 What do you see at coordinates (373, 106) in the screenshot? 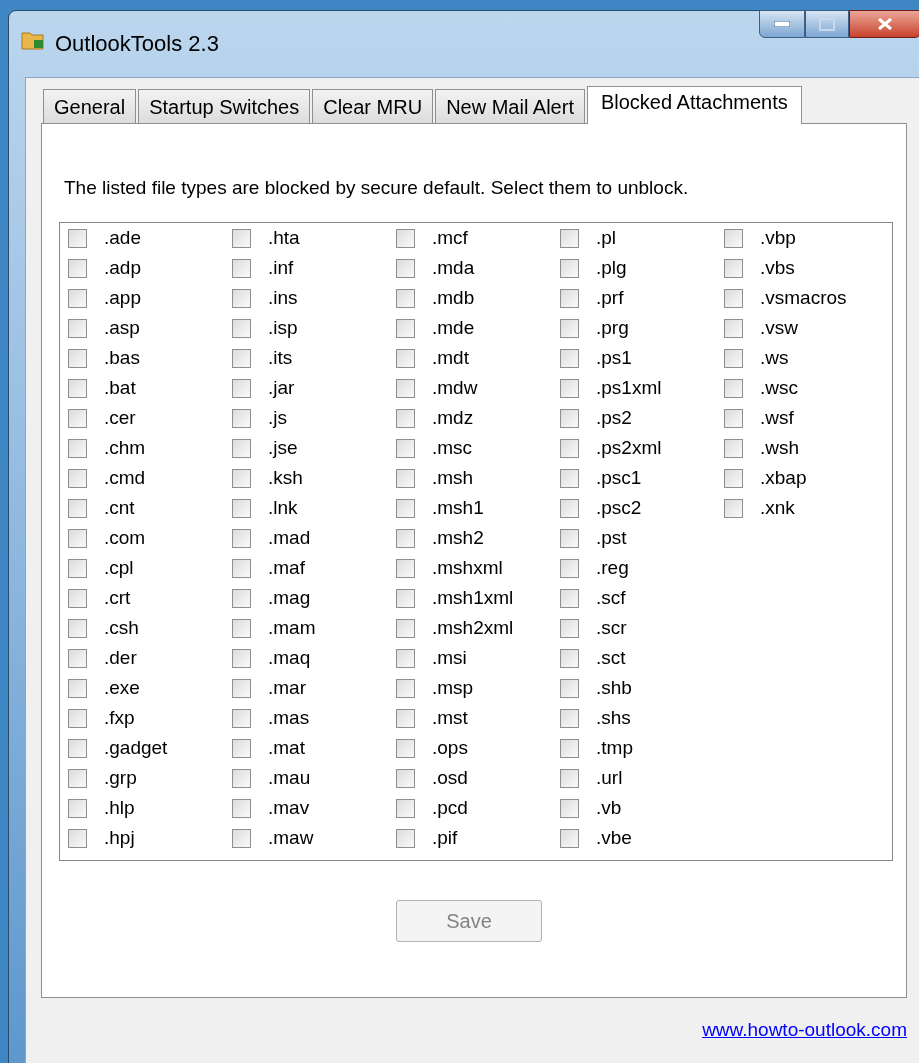
I see `tab: Clear MRU` at bounding box center [373, 106].